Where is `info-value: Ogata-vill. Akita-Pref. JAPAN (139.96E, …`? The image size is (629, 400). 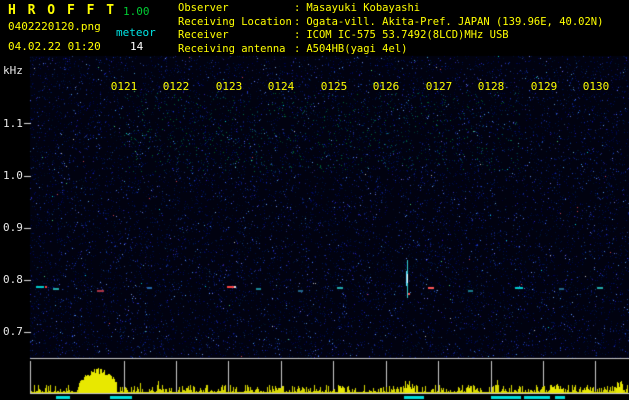 info-value: Ogata-vill. Akita-Pref. JAPAN (139.96E, … is located at coordinates (455, 21).